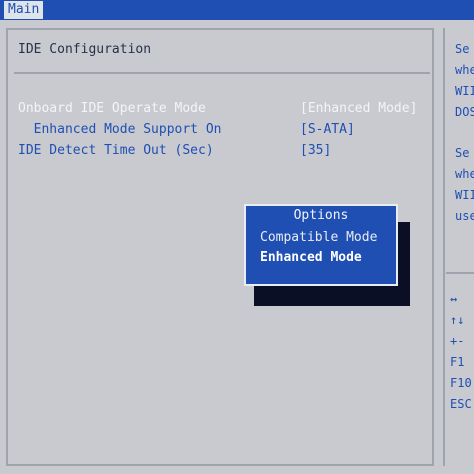 The image size is (474, 474). What do you see at coordinates (460, 273) in the screenshot?
I see `help-divider` at bounding box center [460, 273].